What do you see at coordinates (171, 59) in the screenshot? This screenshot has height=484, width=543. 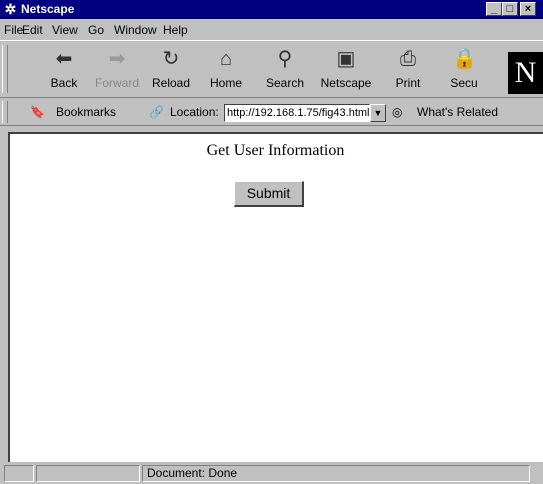 I see `reload-icon: ↻` at bounding box center [171, 59].